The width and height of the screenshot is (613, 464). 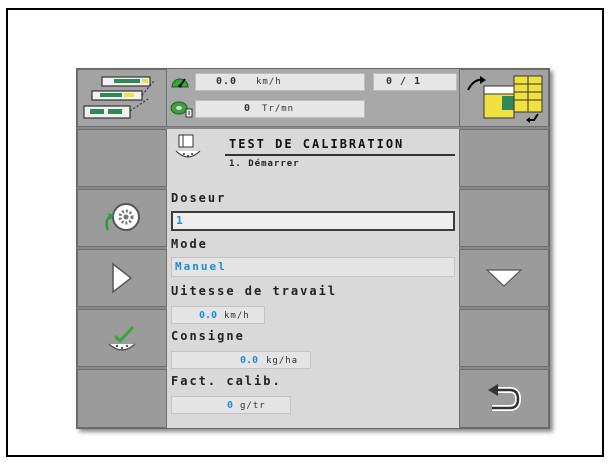 What do you see at coordinates (218, 315) in the screenshot?
I see `vitesse-field: 0.0 km/h` at bounding box center [218, 315].